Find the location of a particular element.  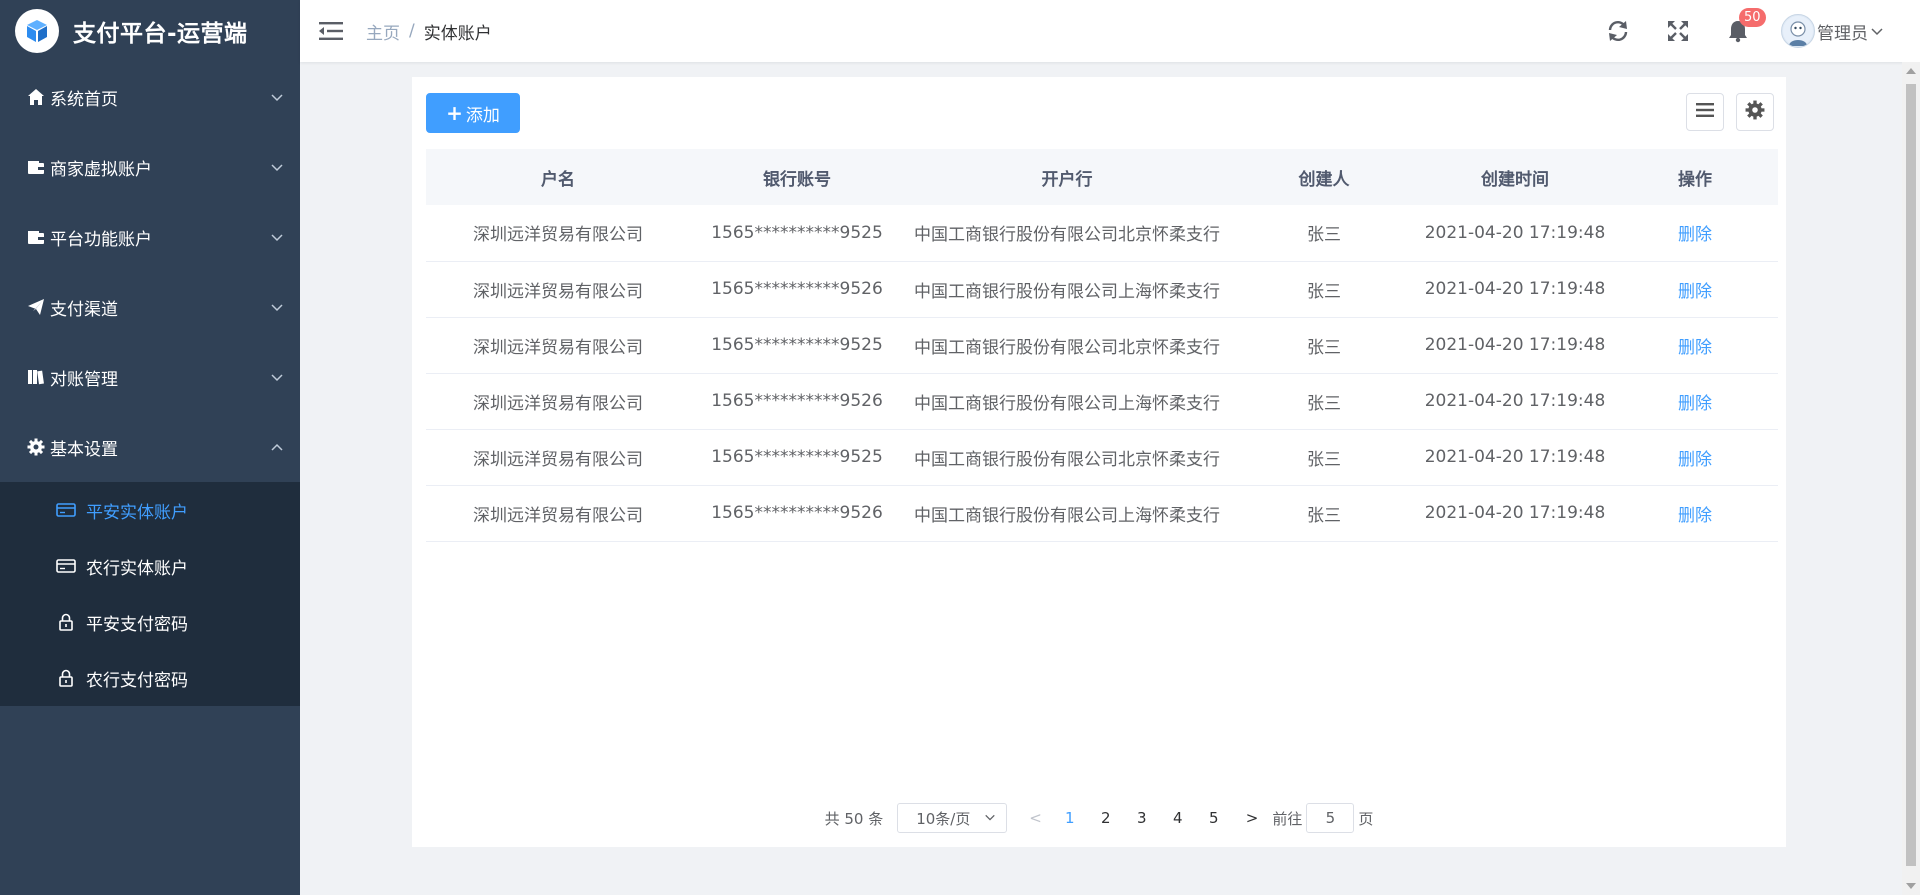

scrollbar-thumb is located at coordinates (1911, 475).